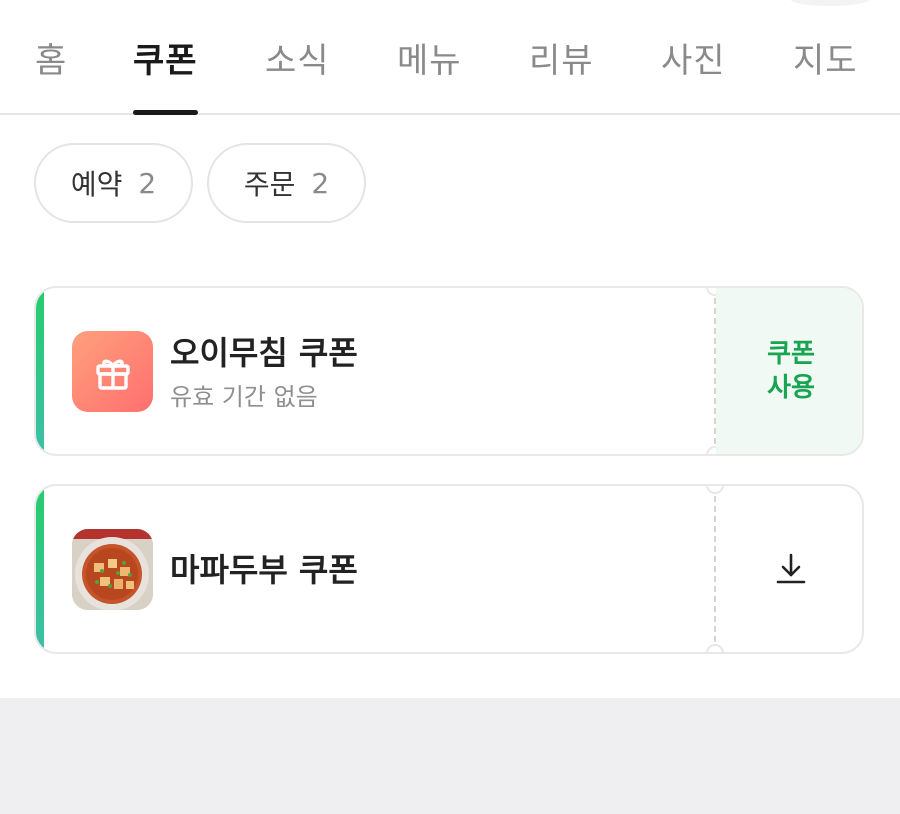 The height and width of the screenshot is (814, 900). Describe the element at coordinates (297, 61) in the screenshot. I see `tab-news: 소식` at that location.